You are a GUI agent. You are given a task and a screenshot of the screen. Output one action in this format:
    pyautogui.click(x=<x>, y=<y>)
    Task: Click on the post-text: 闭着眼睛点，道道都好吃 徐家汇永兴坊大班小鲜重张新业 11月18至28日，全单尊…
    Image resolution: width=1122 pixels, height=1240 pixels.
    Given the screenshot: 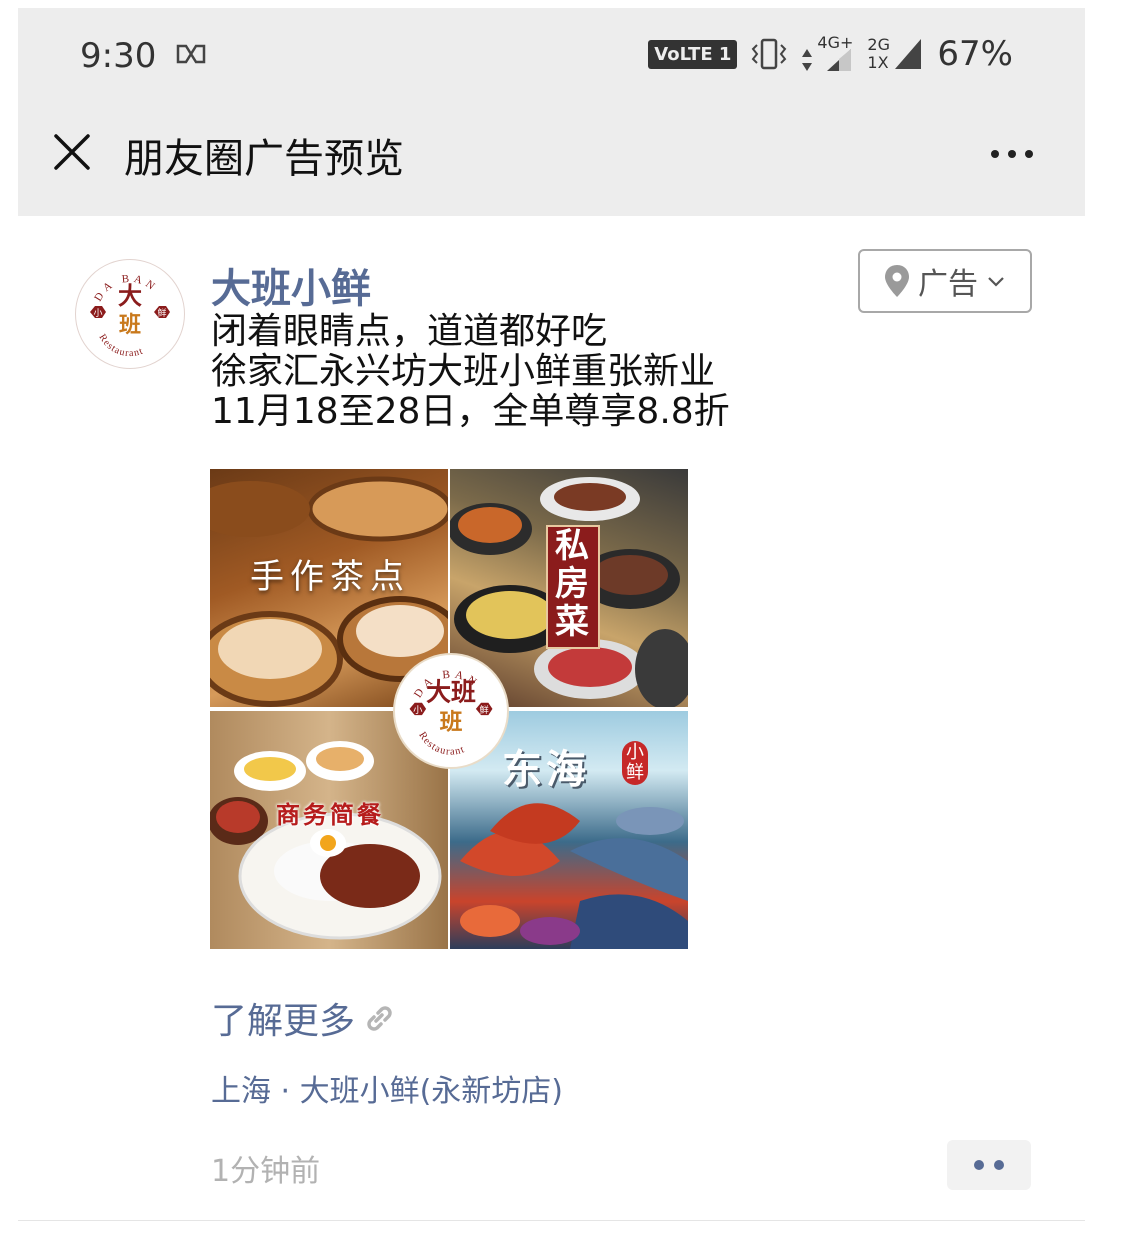 What is the action you would take?
    pyautogui.click(x=470, y=372)
    